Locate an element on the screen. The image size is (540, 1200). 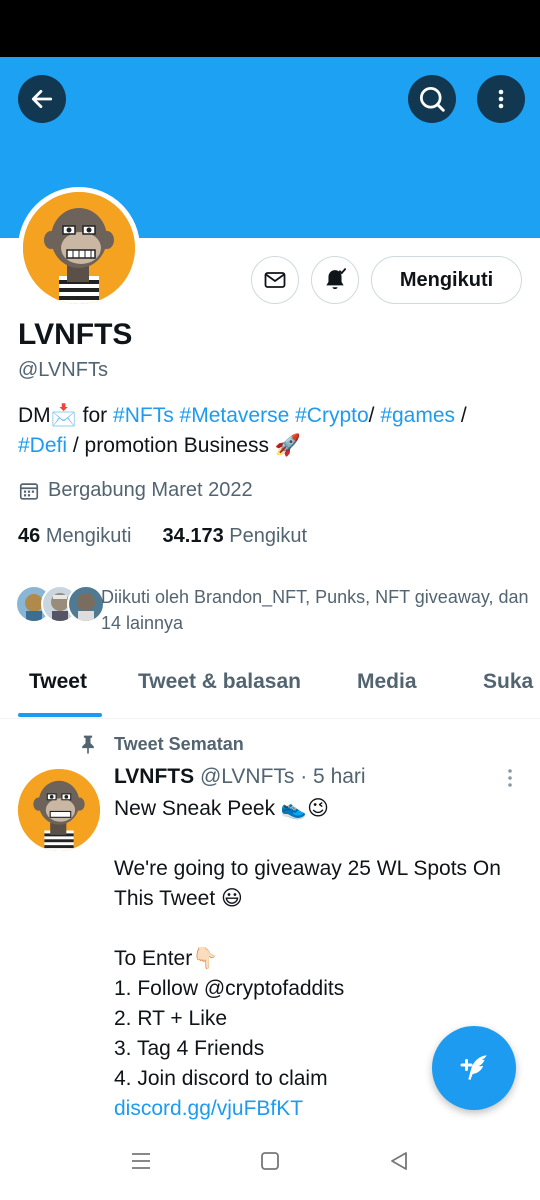
notifications-button is located at coordinates (335, 280).